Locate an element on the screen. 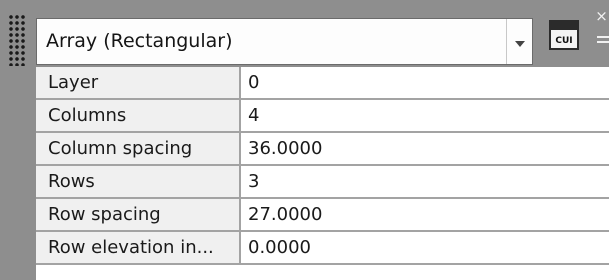 The image size is (609, 280). close-icon: × is located at coordinates (601, 16).